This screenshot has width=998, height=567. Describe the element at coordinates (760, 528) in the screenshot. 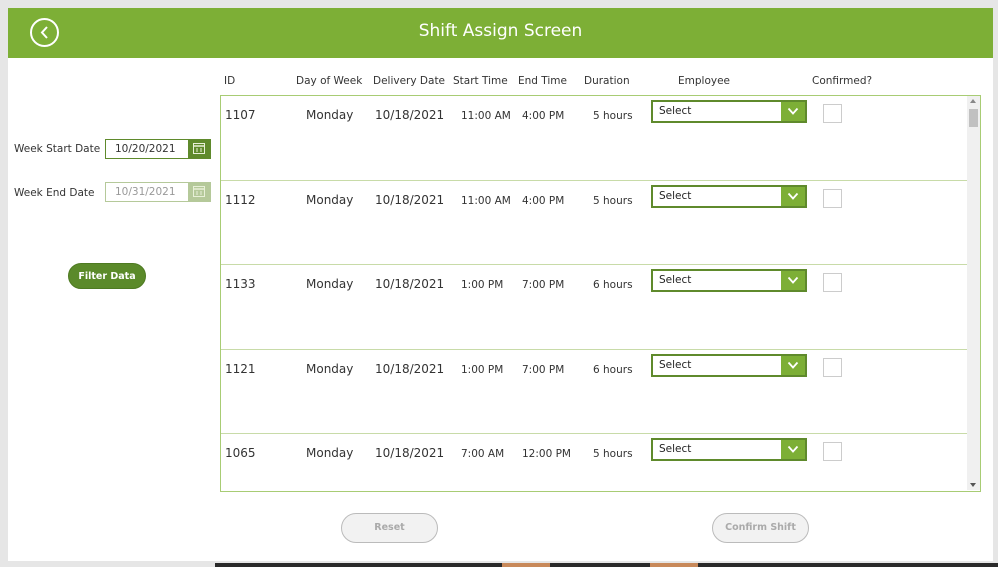

I see `confirm-shift-button: Confirm Shift` at that location.